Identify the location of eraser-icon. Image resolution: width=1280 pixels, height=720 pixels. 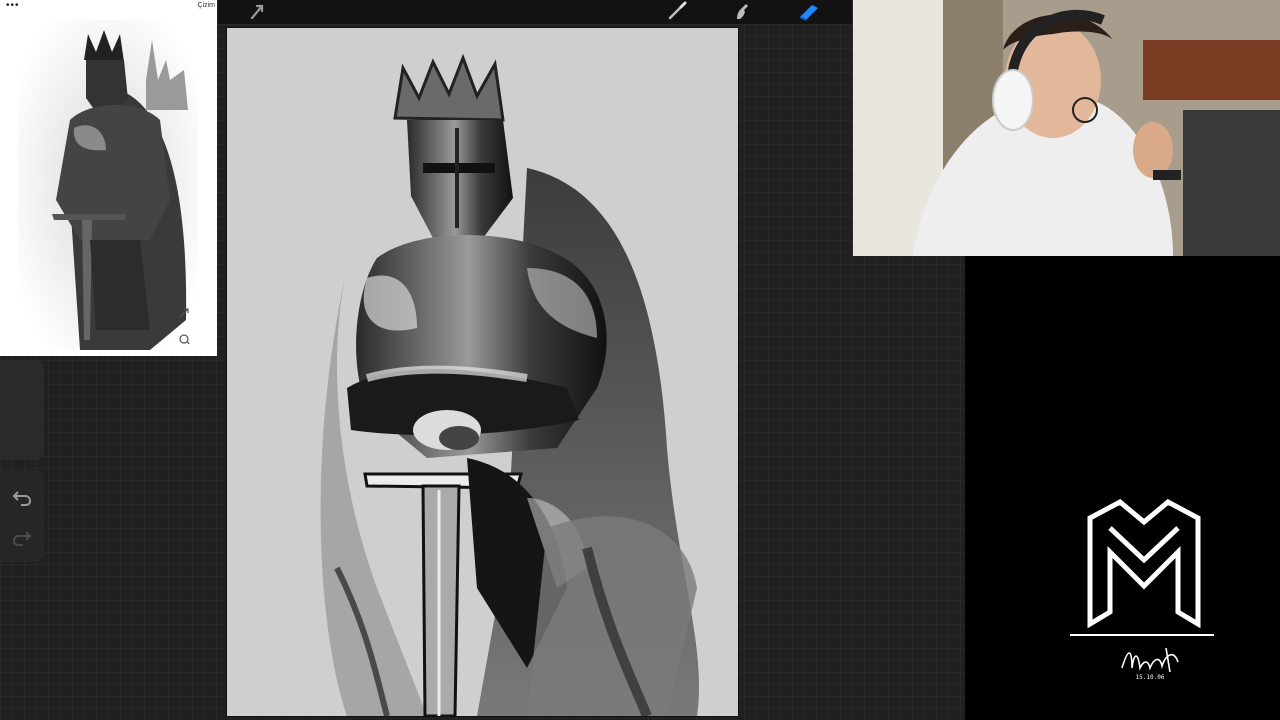
(808, 11).